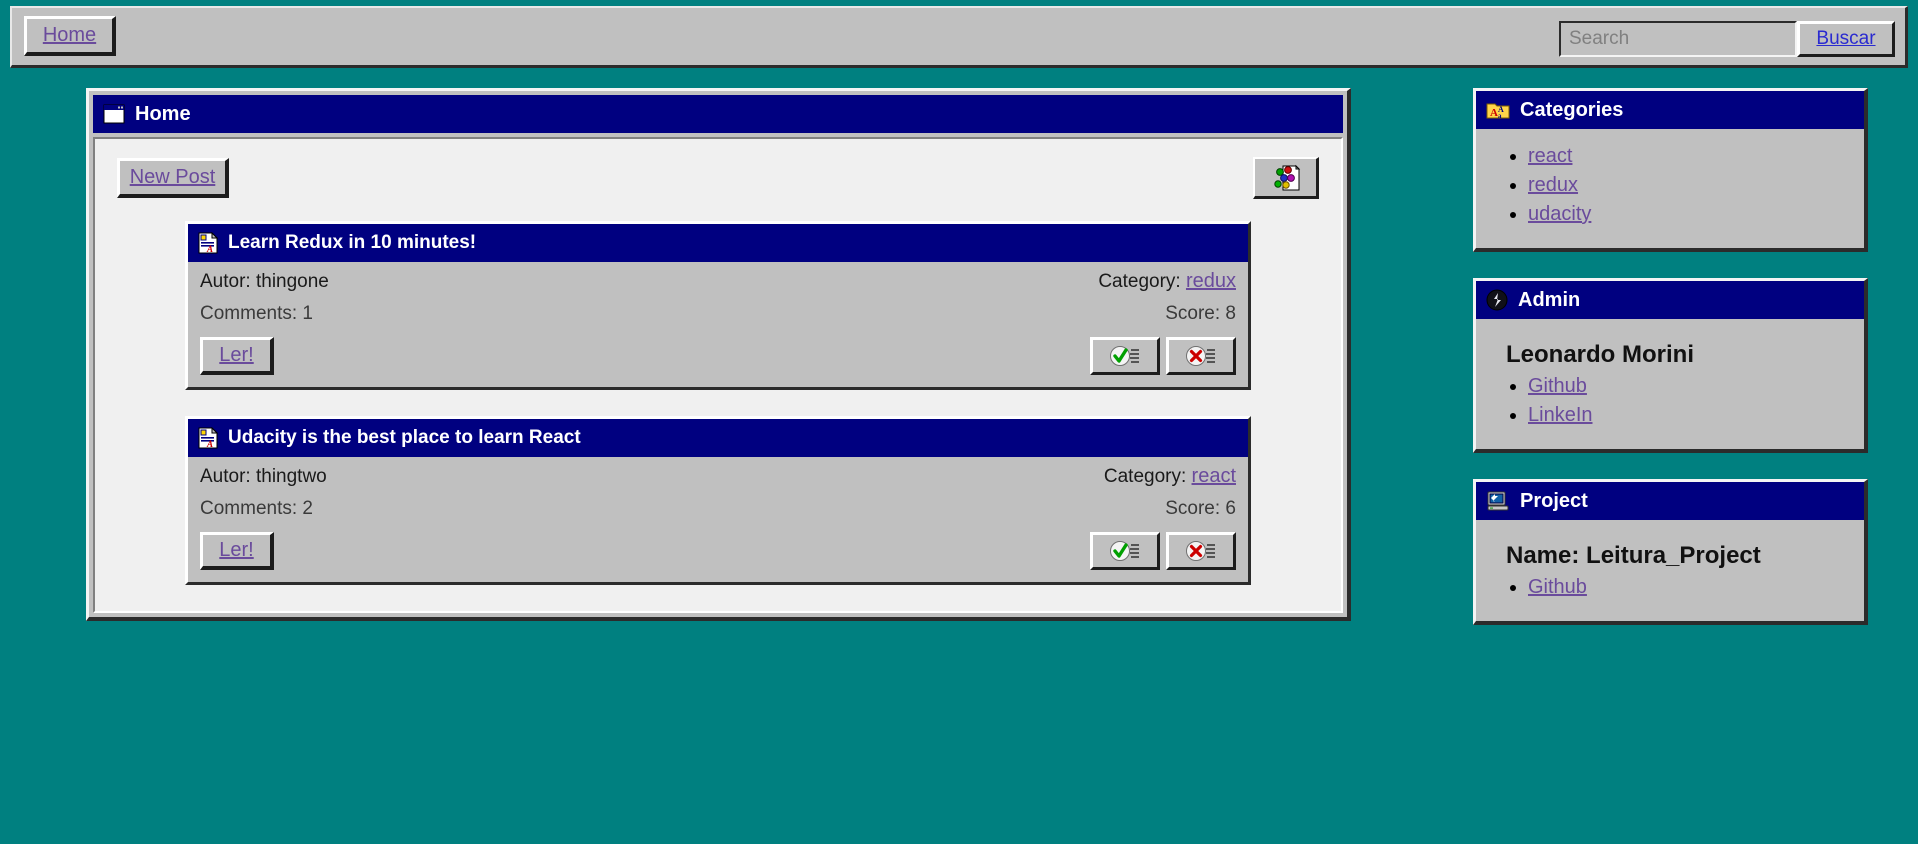 The width and height of the screenshot is (1918, 844). What do you see at coordinates (1670, 110) in the screenshot?
I see `categories-panel-titlebar: A A a Categories` at bounding box center [1670, 110].